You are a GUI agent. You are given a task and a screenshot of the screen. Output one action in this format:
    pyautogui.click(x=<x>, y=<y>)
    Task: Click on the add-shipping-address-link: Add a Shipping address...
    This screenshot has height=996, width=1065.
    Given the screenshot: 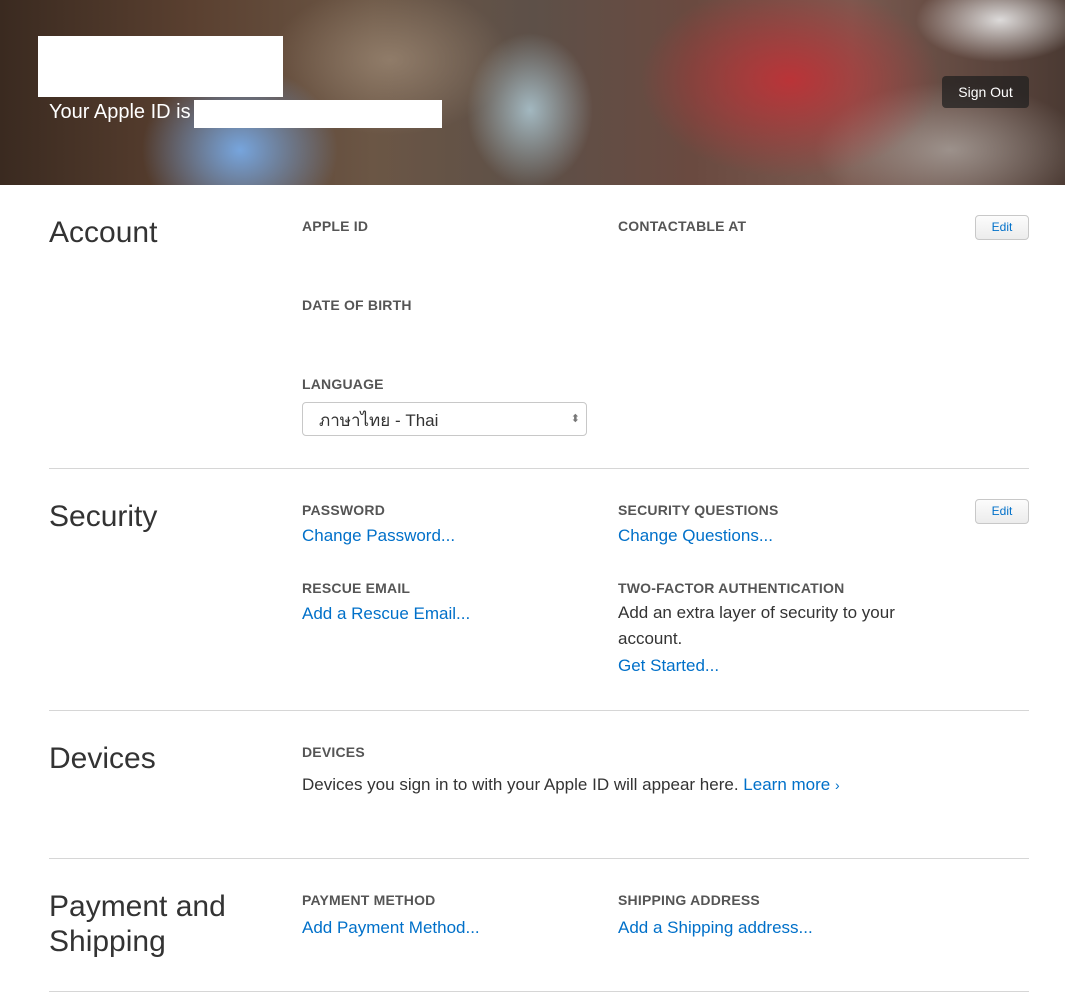 What is the action you would take?
    pyautogui.click(x=715, y=928)
    